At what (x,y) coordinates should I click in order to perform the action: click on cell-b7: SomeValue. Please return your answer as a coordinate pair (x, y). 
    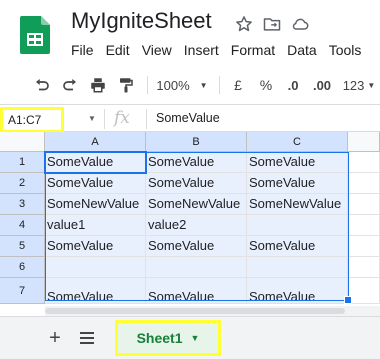
    Looking at the image, I should click on (196, 291).